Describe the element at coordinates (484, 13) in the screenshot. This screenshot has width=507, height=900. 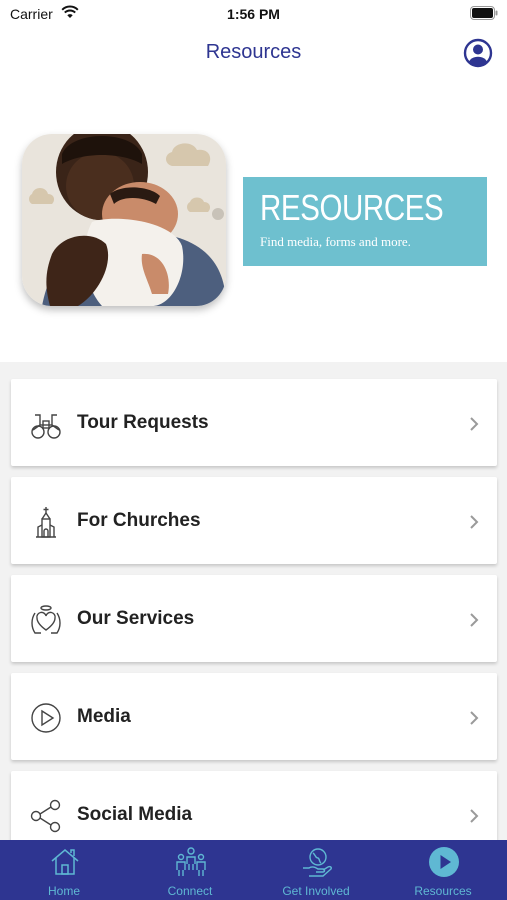
I see `battery-icon` at that location.